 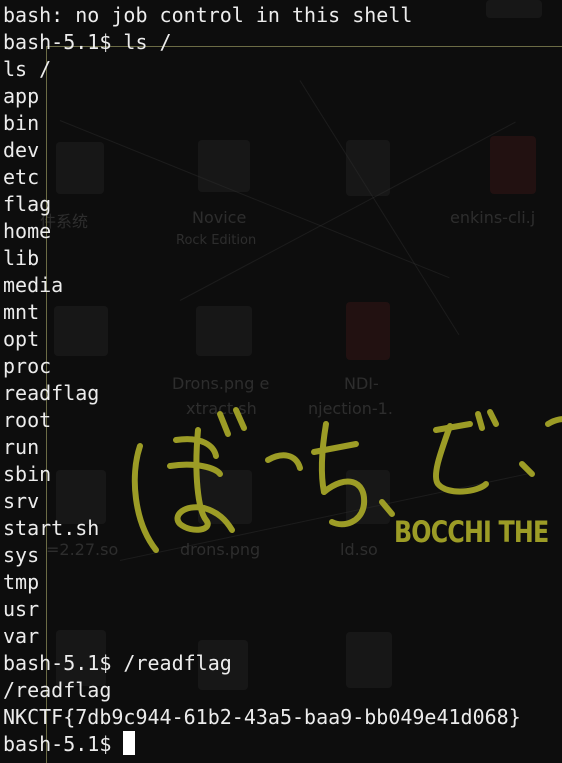 I want to click on terminal-line: var, so click(x=21, y=636).